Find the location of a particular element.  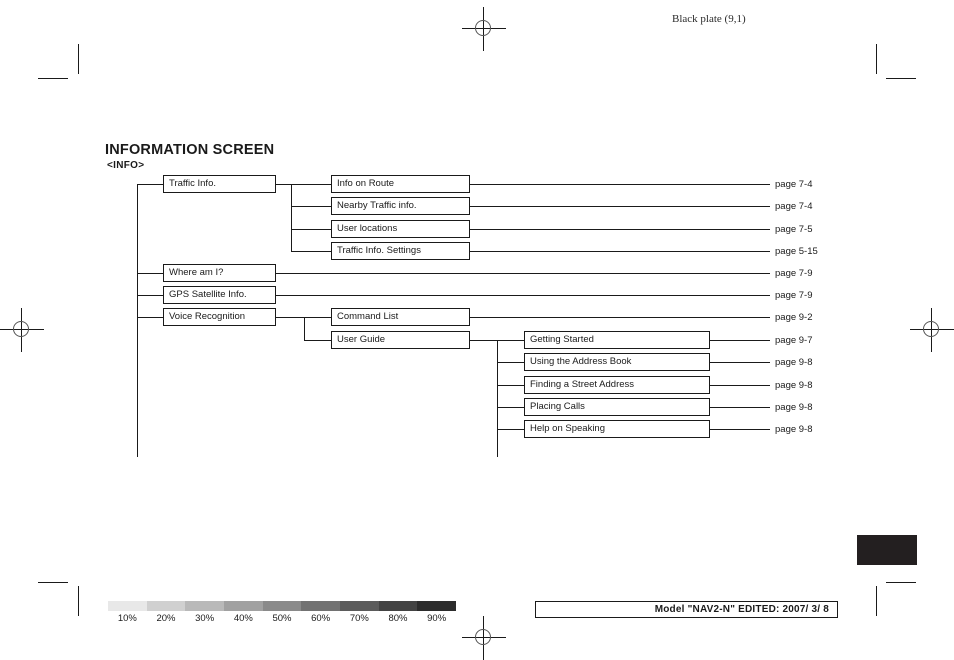

tree-connector-l1-voice is located at coordinates (150, 317).